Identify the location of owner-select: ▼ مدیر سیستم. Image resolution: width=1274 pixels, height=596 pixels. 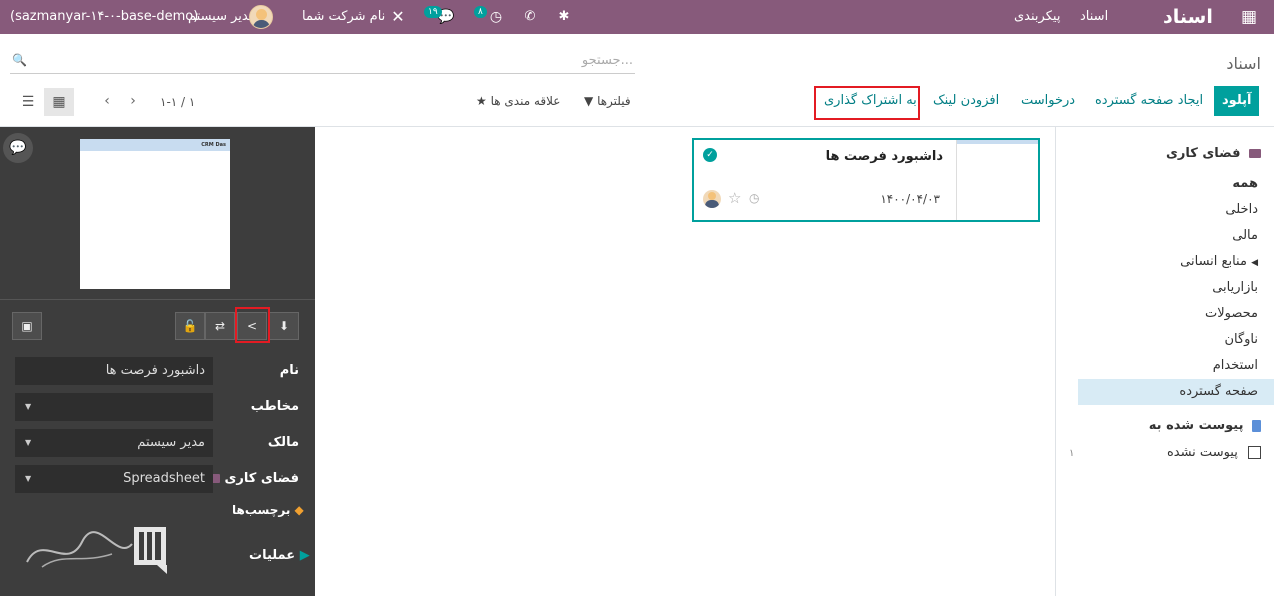
(114, 443).